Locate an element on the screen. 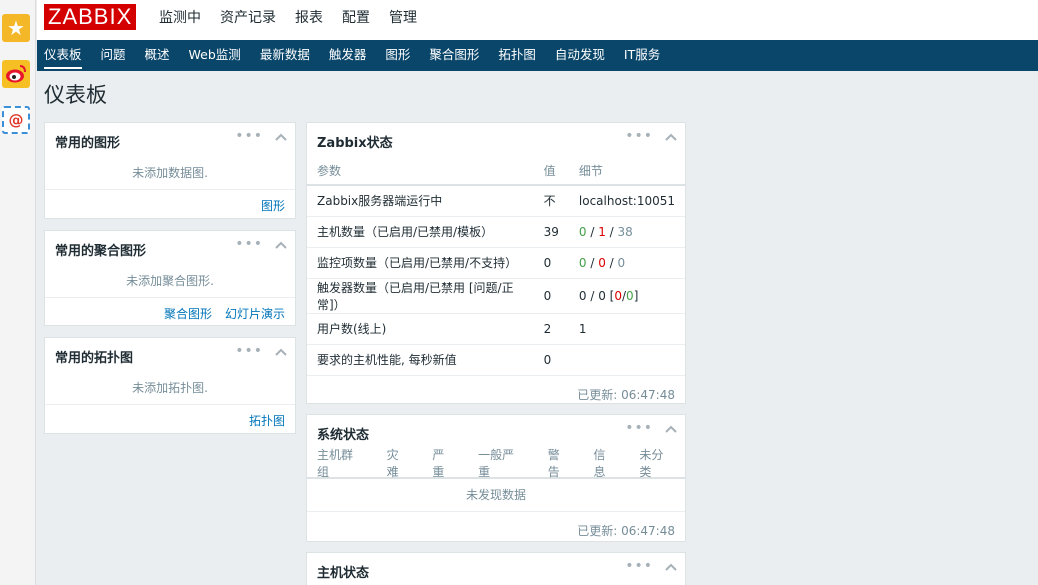 Image resolution: width=1038 pixels, height=585 pixels. favorite-maps-widget: 常用的拓扑图 ••• 未添加拓扑图. 拓扑图 is located at coordinates (170, 385).